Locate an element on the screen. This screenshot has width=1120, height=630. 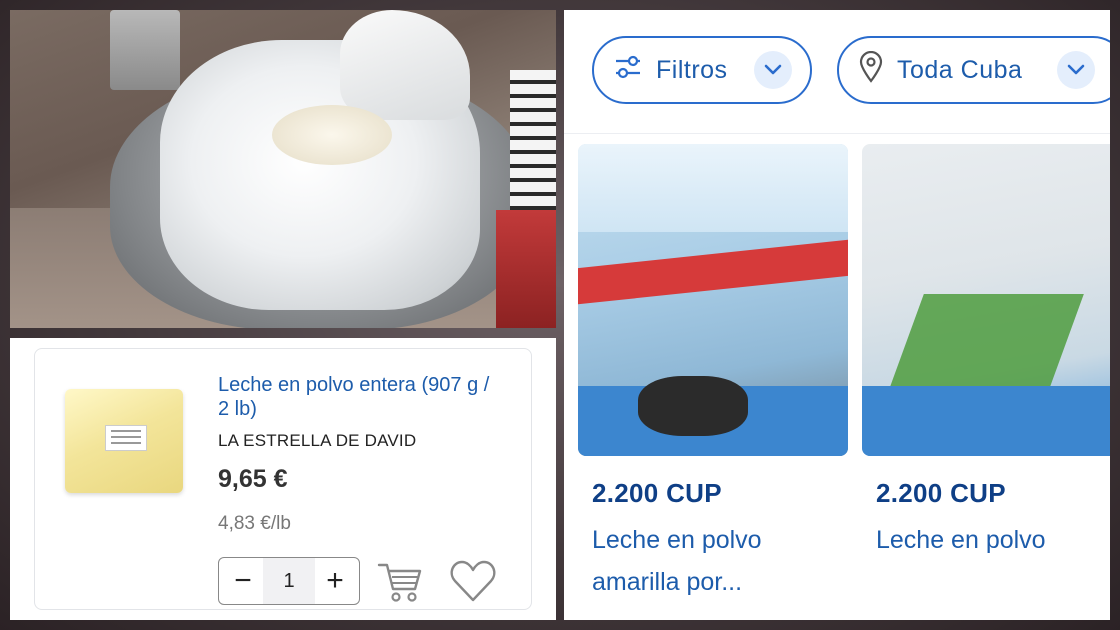
location-button: Toda Cuba is located at coordinates (973, 70).